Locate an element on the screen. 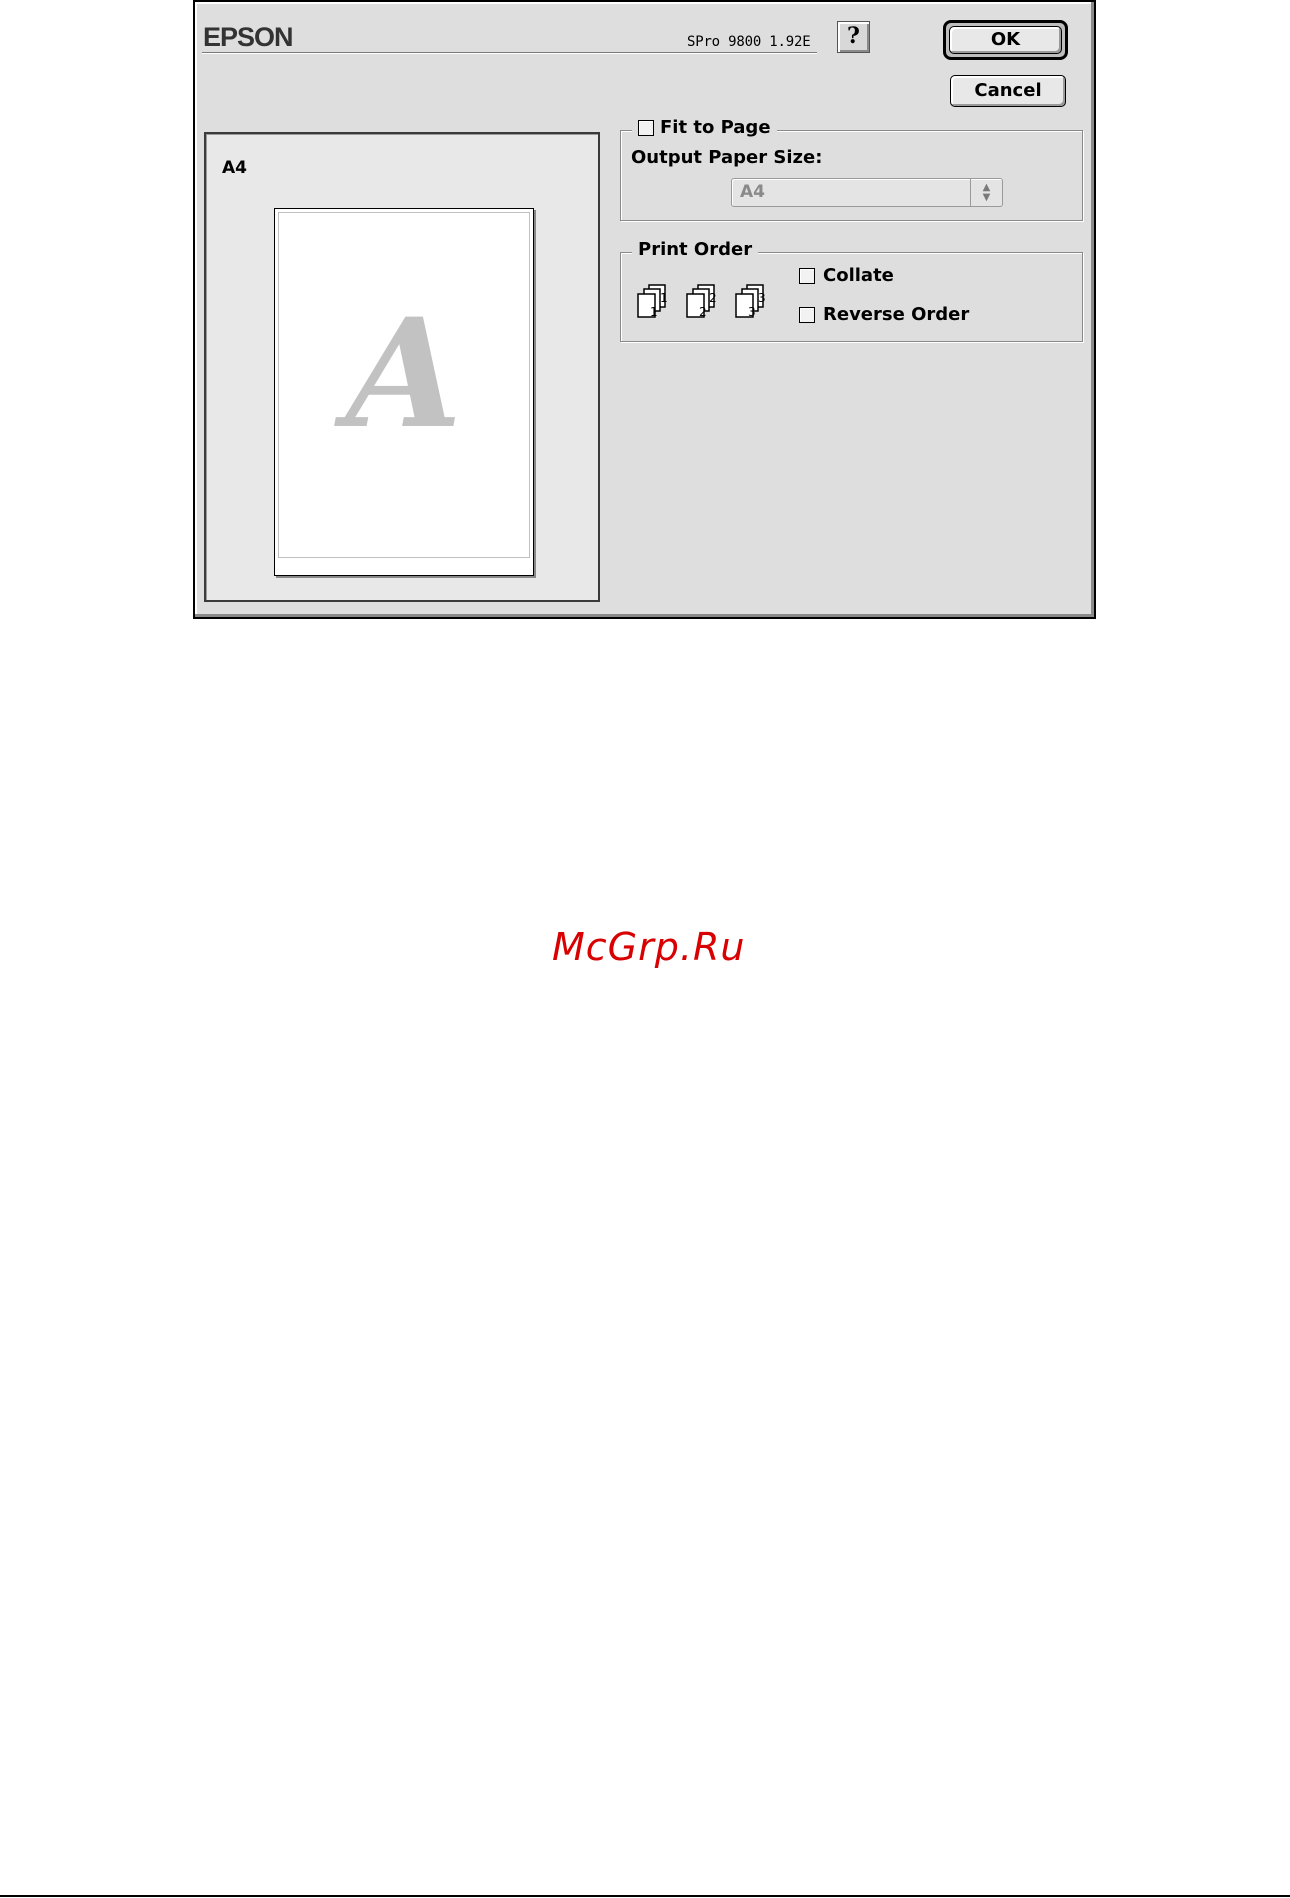 This screenshot has height=1898, width=1290. page-footer-rule is located at coordinates (645, 1896).